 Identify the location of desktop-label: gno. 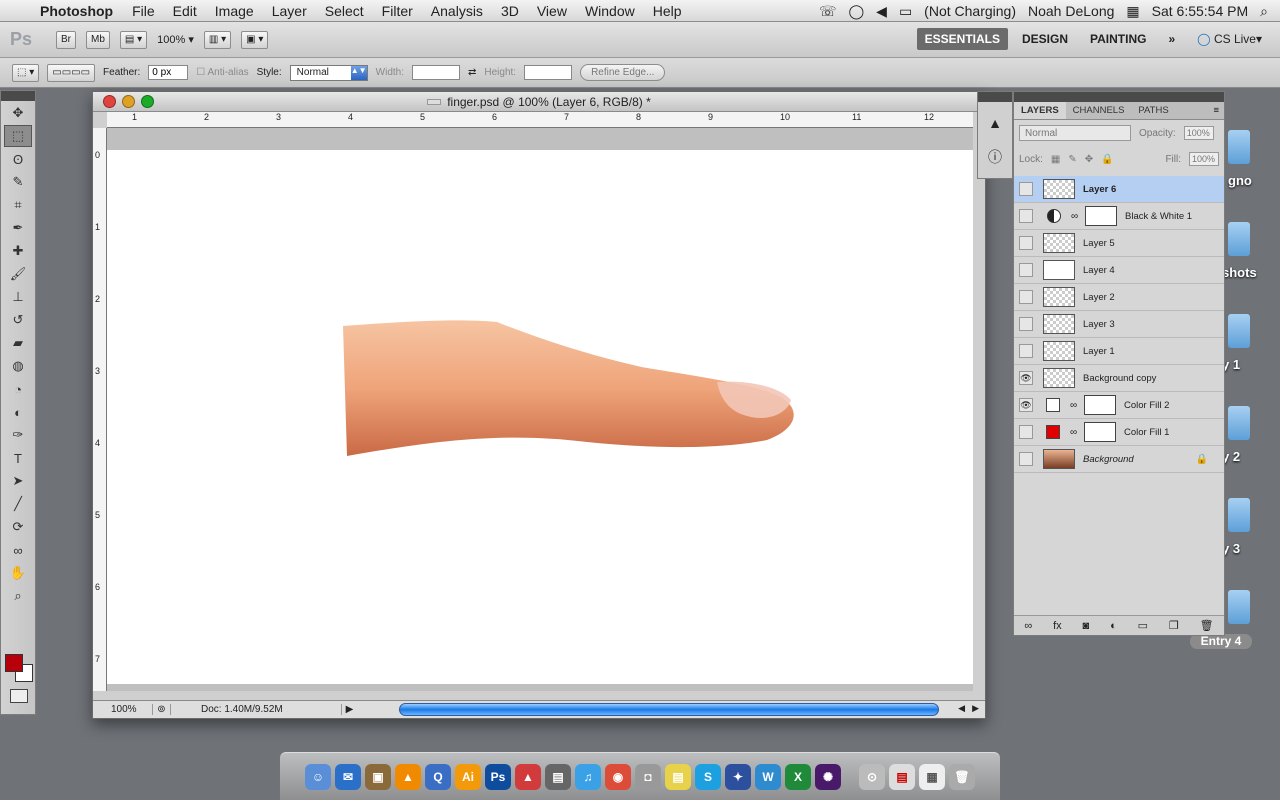
(1240, 180).